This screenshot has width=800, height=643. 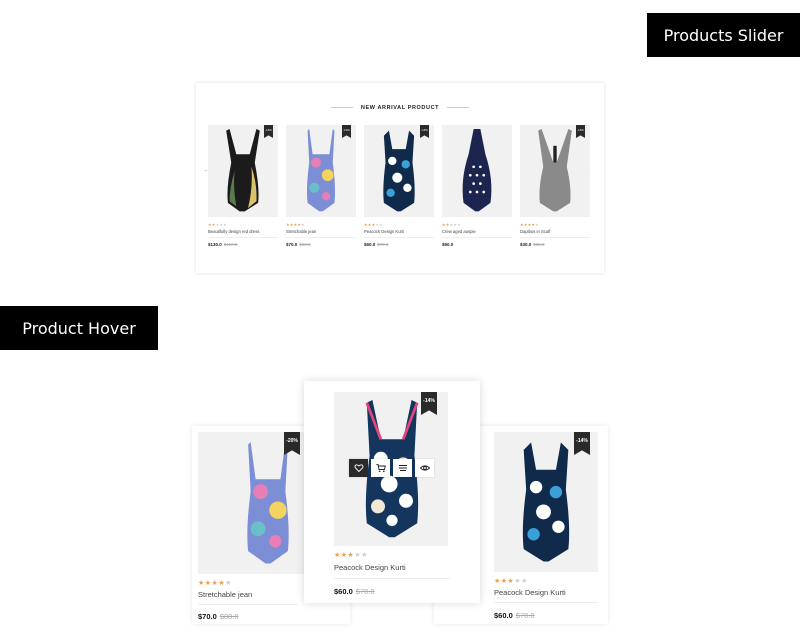 What do you see at coordinates (723, 35) in the screenshot?
I see `products-slider-label: Products Slider` at bounding box center [723, 35].